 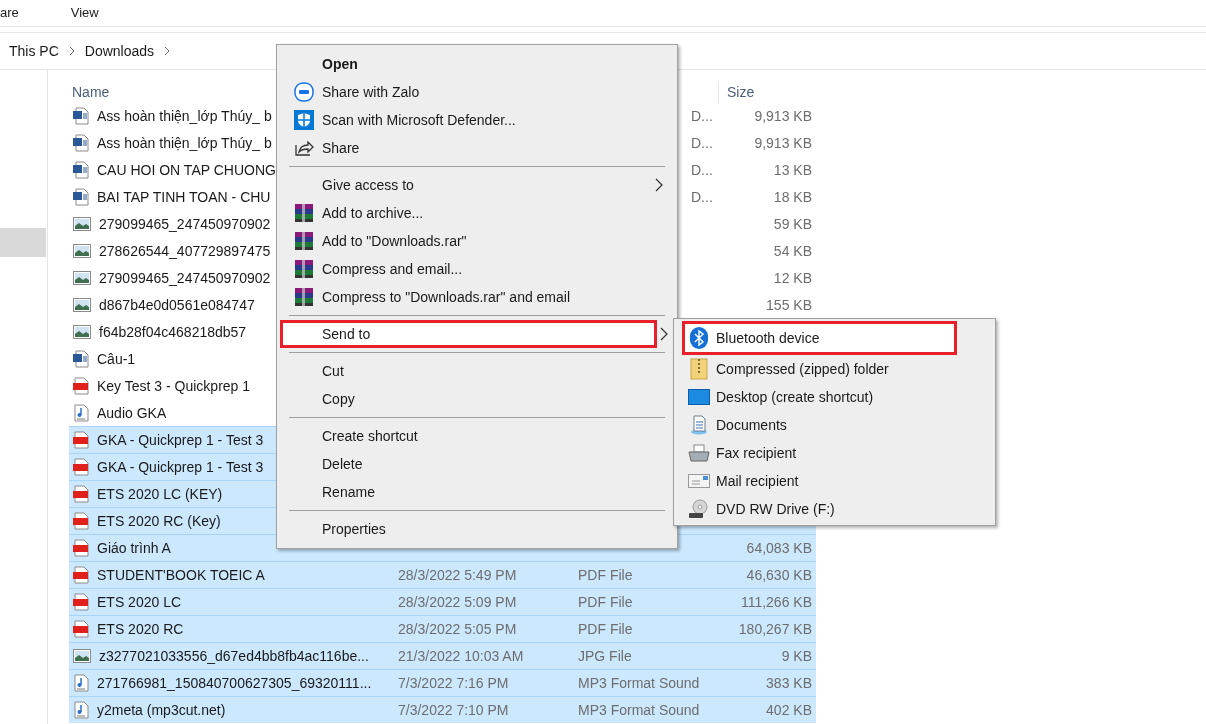 I want to click on file-size: 9 KB, so click(x=796, y=655).